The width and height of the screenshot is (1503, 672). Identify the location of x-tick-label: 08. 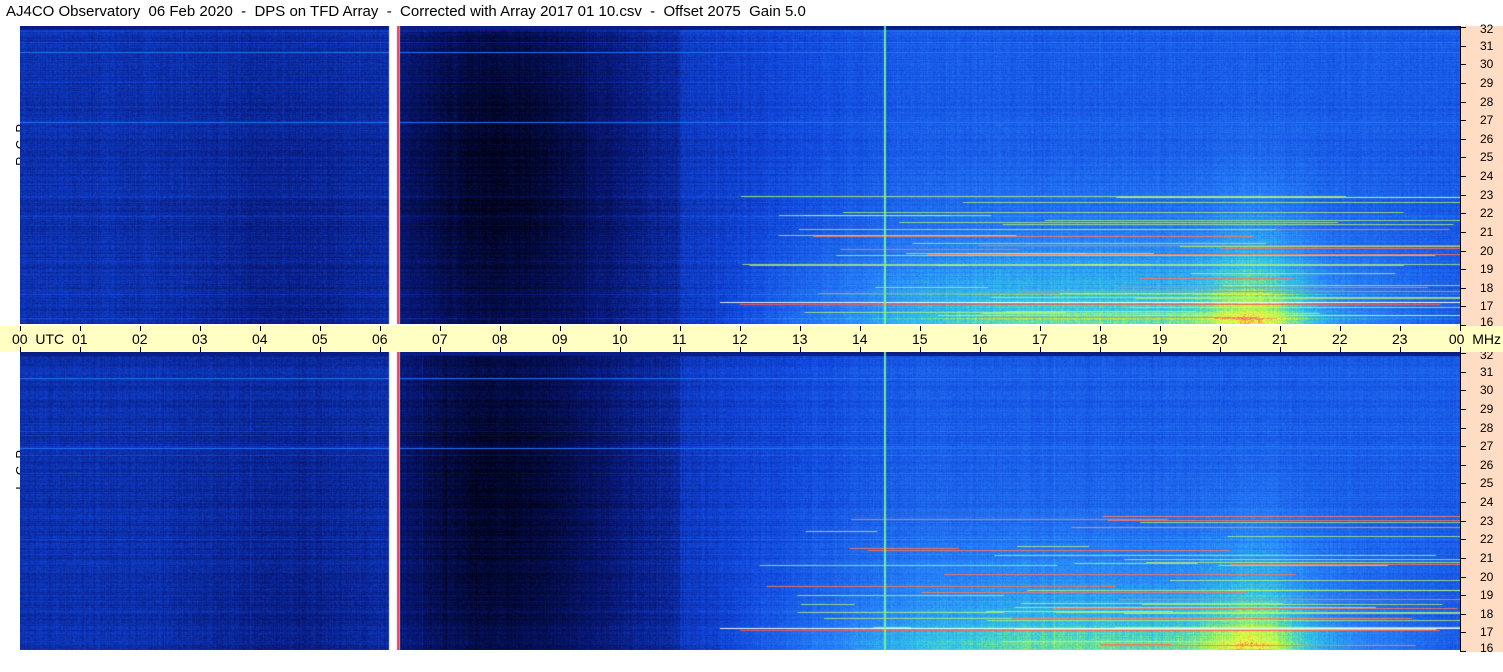
(500, 339).